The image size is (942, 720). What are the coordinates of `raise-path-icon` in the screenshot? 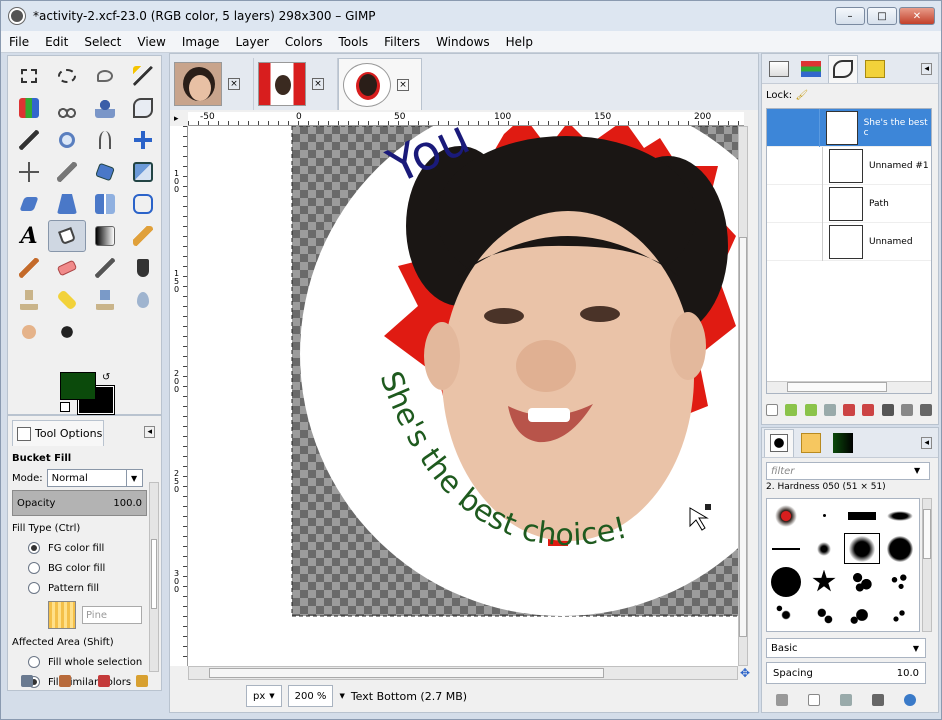 It's located at (791, 410).